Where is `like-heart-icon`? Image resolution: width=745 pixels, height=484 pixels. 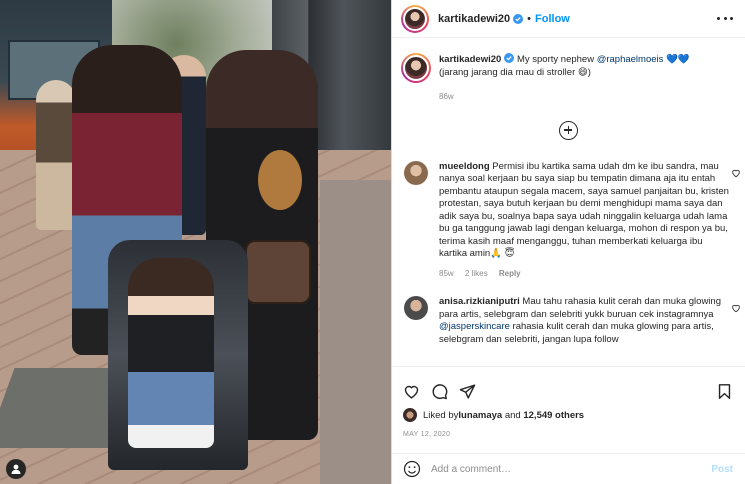 like-heart-icon is located at coordinates (411, 391).